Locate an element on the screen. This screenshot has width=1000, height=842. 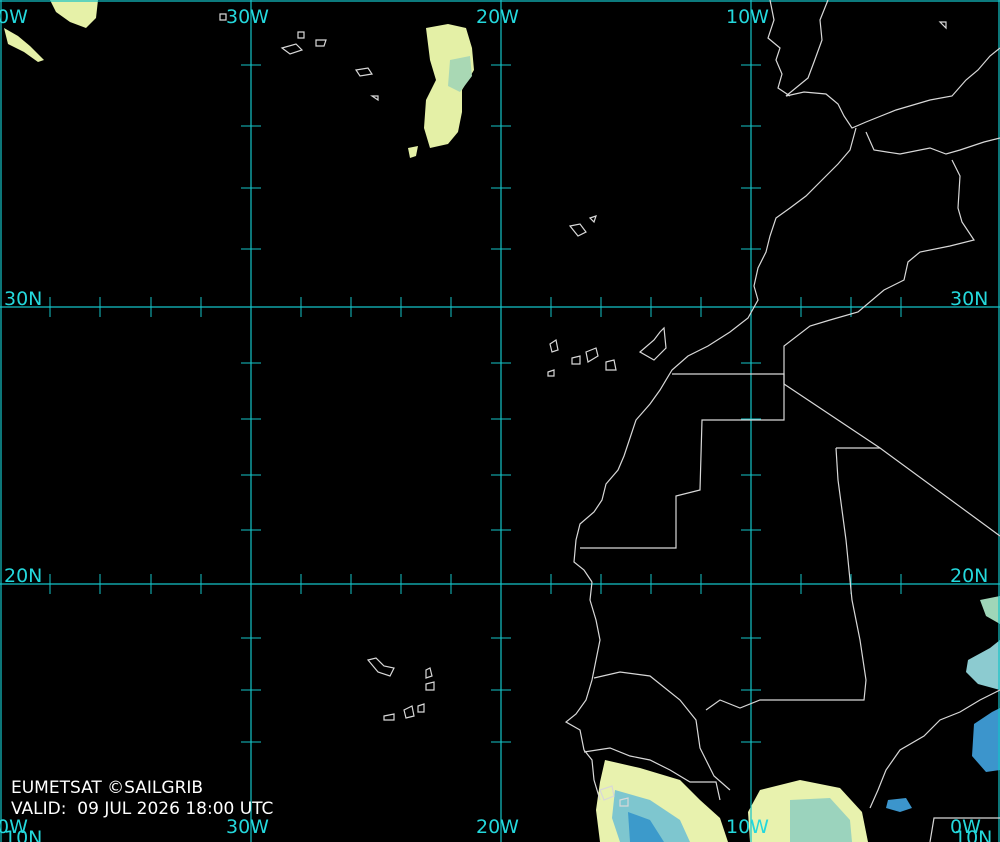
lon-top-label-0: 0W is located at coordinates (14, 17).